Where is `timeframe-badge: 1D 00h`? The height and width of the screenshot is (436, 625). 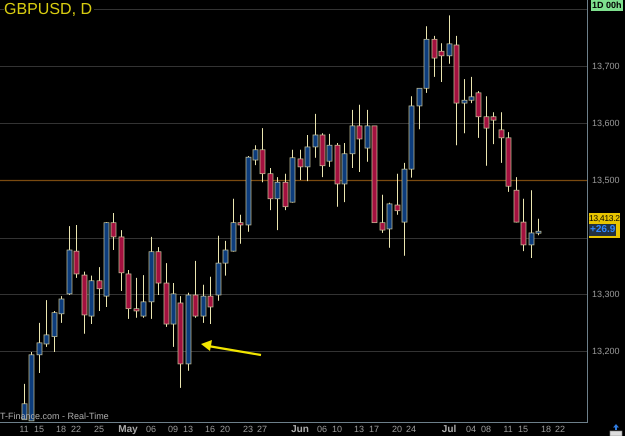 timeframe-badge: 1D 00h is located at coordinates (607, 5).